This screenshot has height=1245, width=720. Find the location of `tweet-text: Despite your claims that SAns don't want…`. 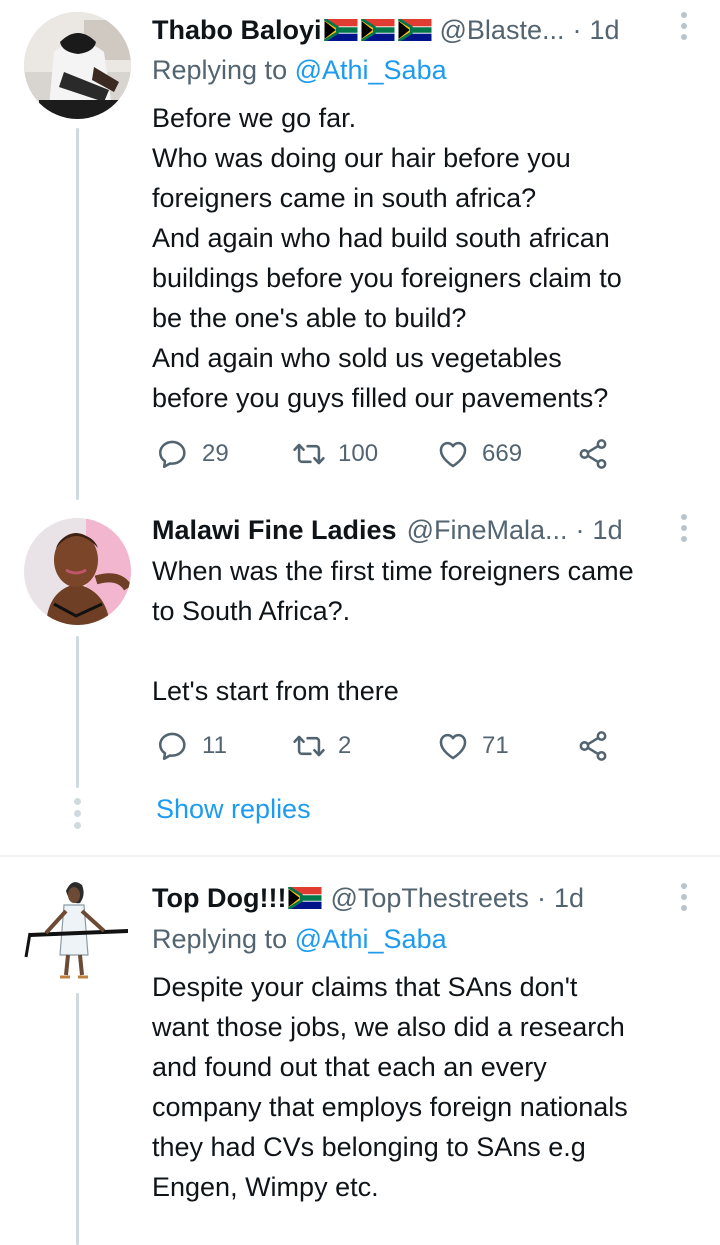

tweet-text: Despite your claims that SAns don't want… is located at coordinates (432, 1087).